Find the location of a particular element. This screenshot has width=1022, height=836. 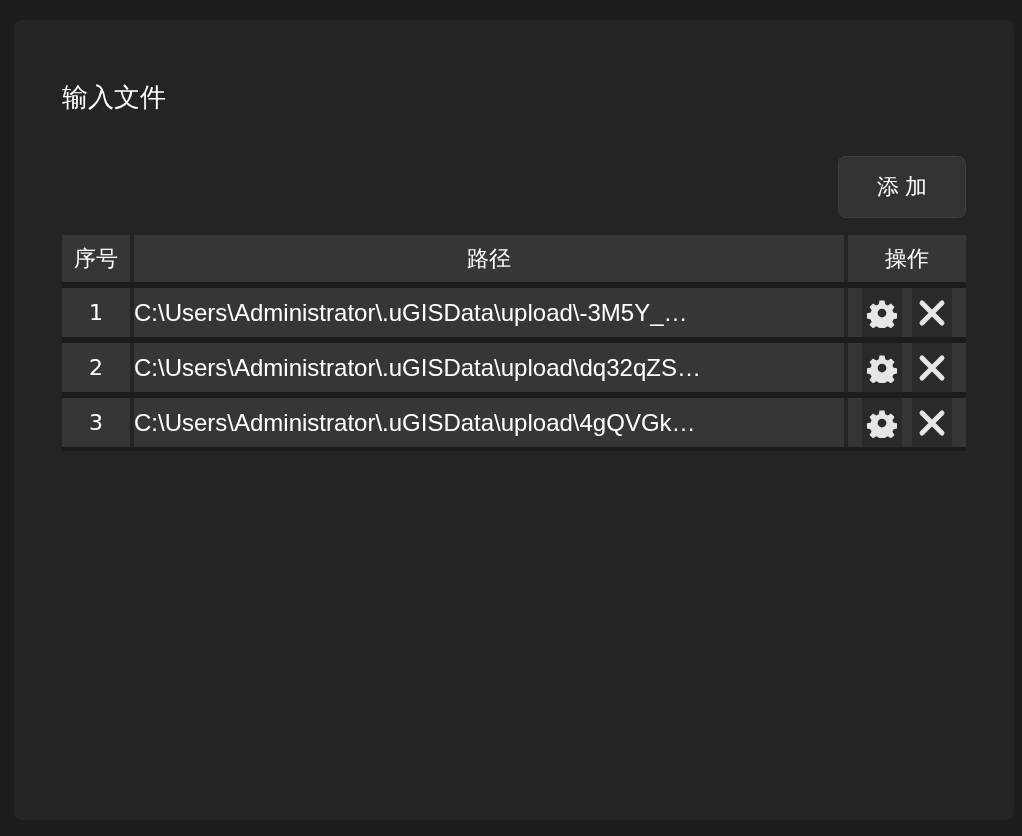

column-header: 操作 is located at coordinates (907, 258).